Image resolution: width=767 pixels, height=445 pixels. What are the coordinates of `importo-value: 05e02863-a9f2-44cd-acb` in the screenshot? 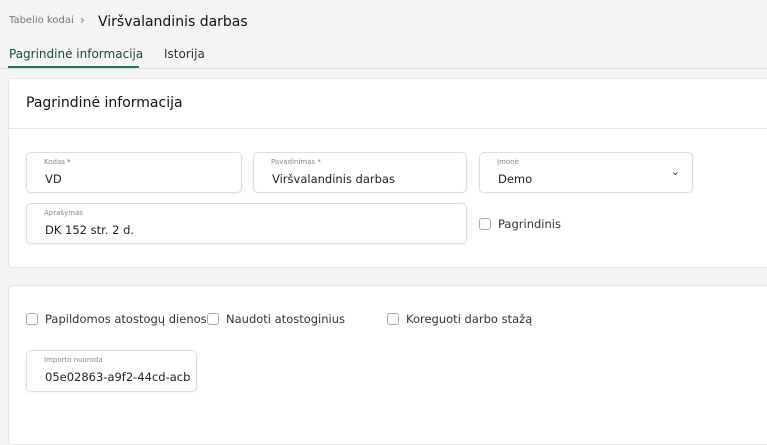 It's located at (118, 377).